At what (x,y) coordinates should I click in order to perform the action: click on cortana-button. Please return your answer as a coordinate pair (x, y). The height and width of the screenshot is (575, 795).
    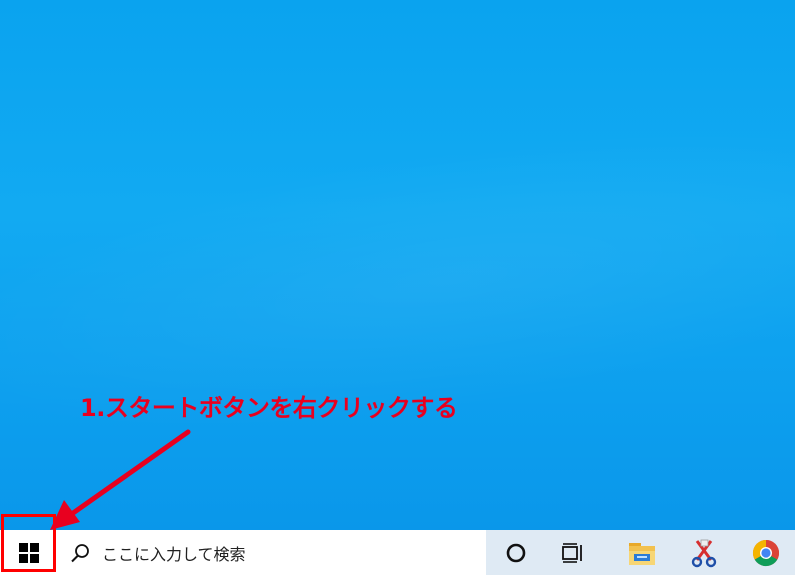
    Looking at the image, I should click on (516, 552).